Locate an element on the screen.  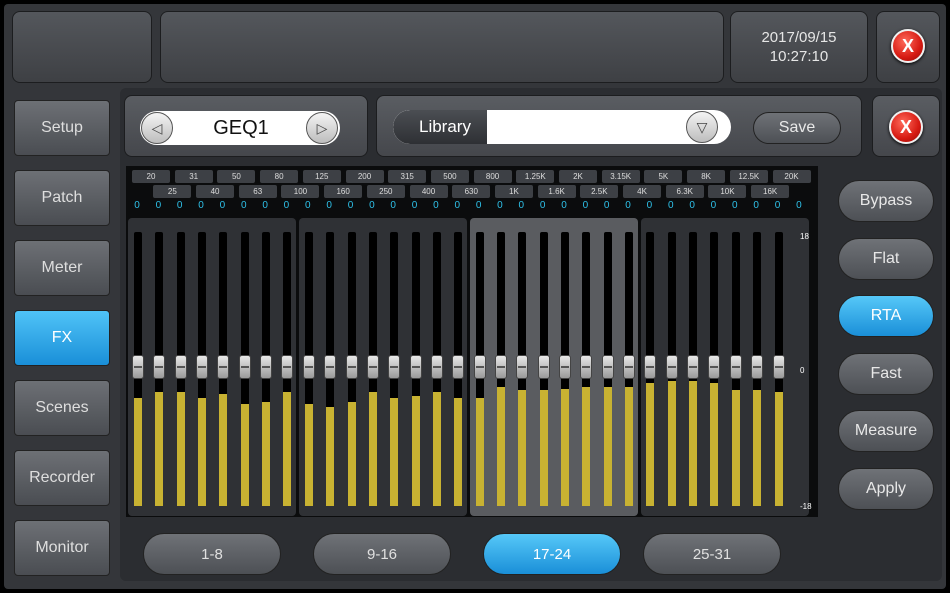
save-button: Save is located at coordinates (797, 128).